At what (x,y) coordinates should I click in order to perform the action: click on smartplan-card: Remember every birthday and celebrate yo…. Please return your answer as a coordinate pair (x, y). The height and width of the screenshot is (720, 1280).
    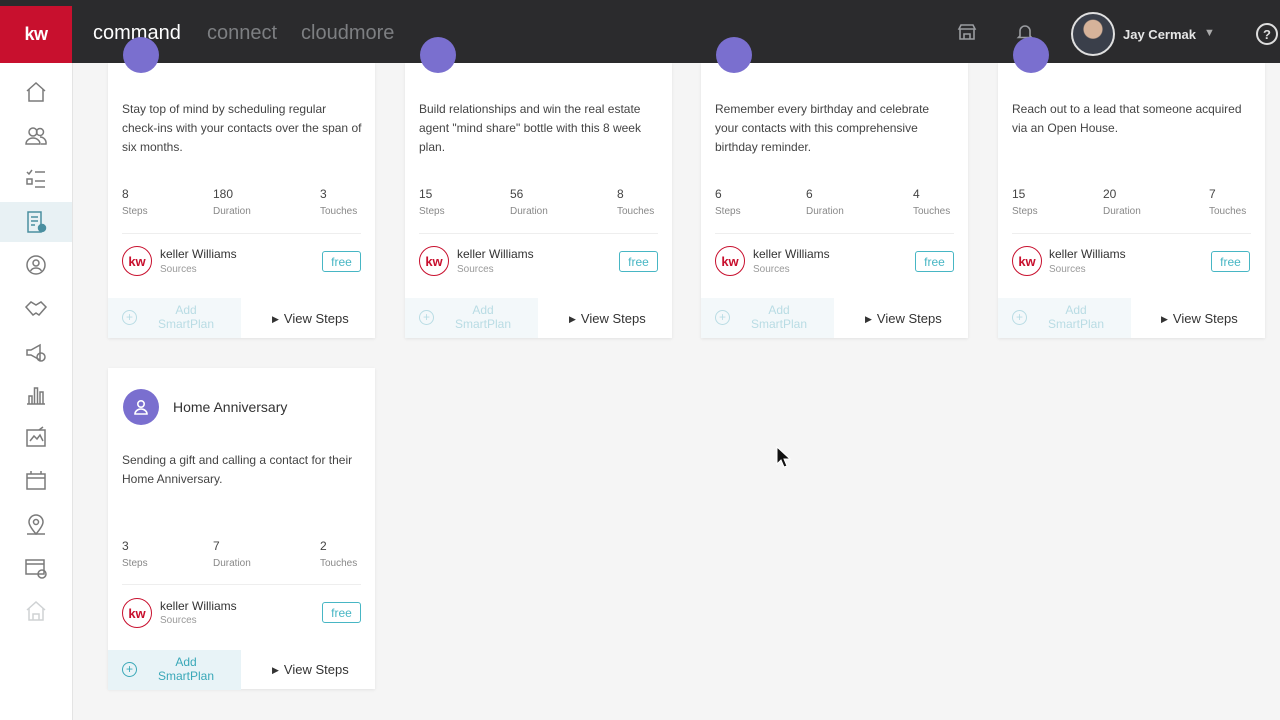
    Looking at the image, I should click on (834, 187).